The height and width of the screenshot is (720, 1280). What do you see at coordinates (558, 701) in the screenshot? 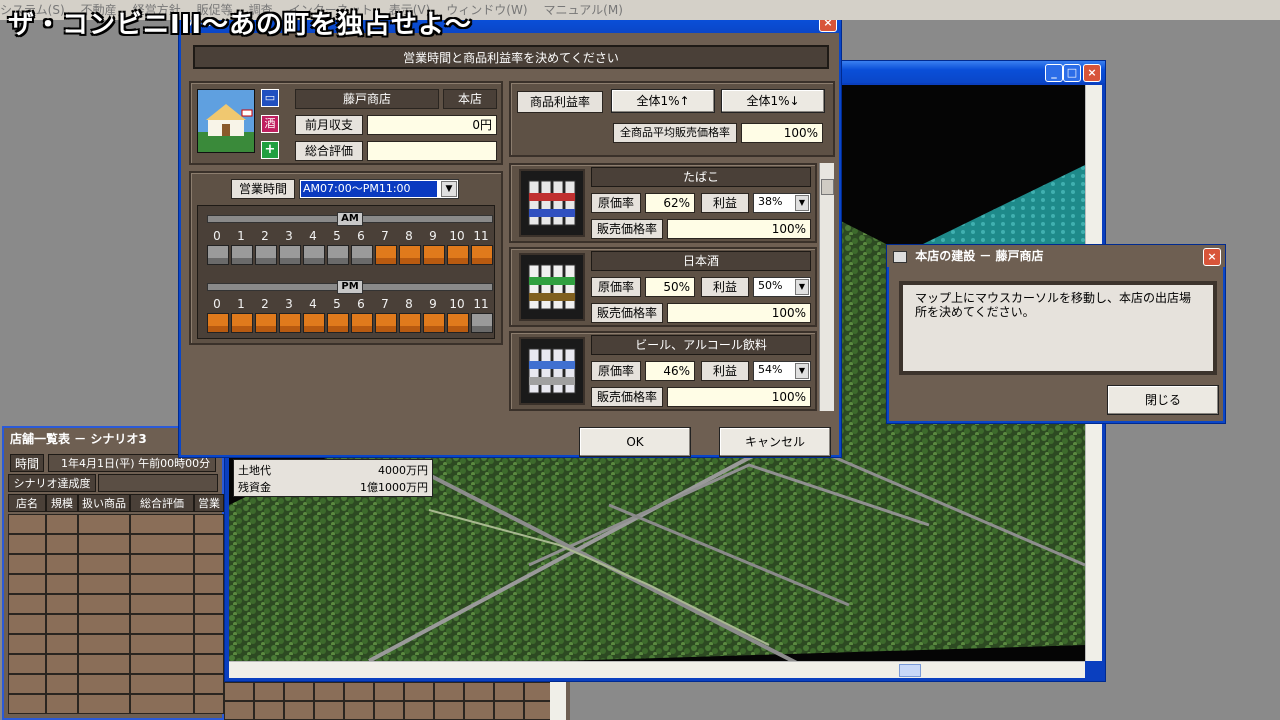
I see `store-list-scrollbar` at bounding box center [558, 701].